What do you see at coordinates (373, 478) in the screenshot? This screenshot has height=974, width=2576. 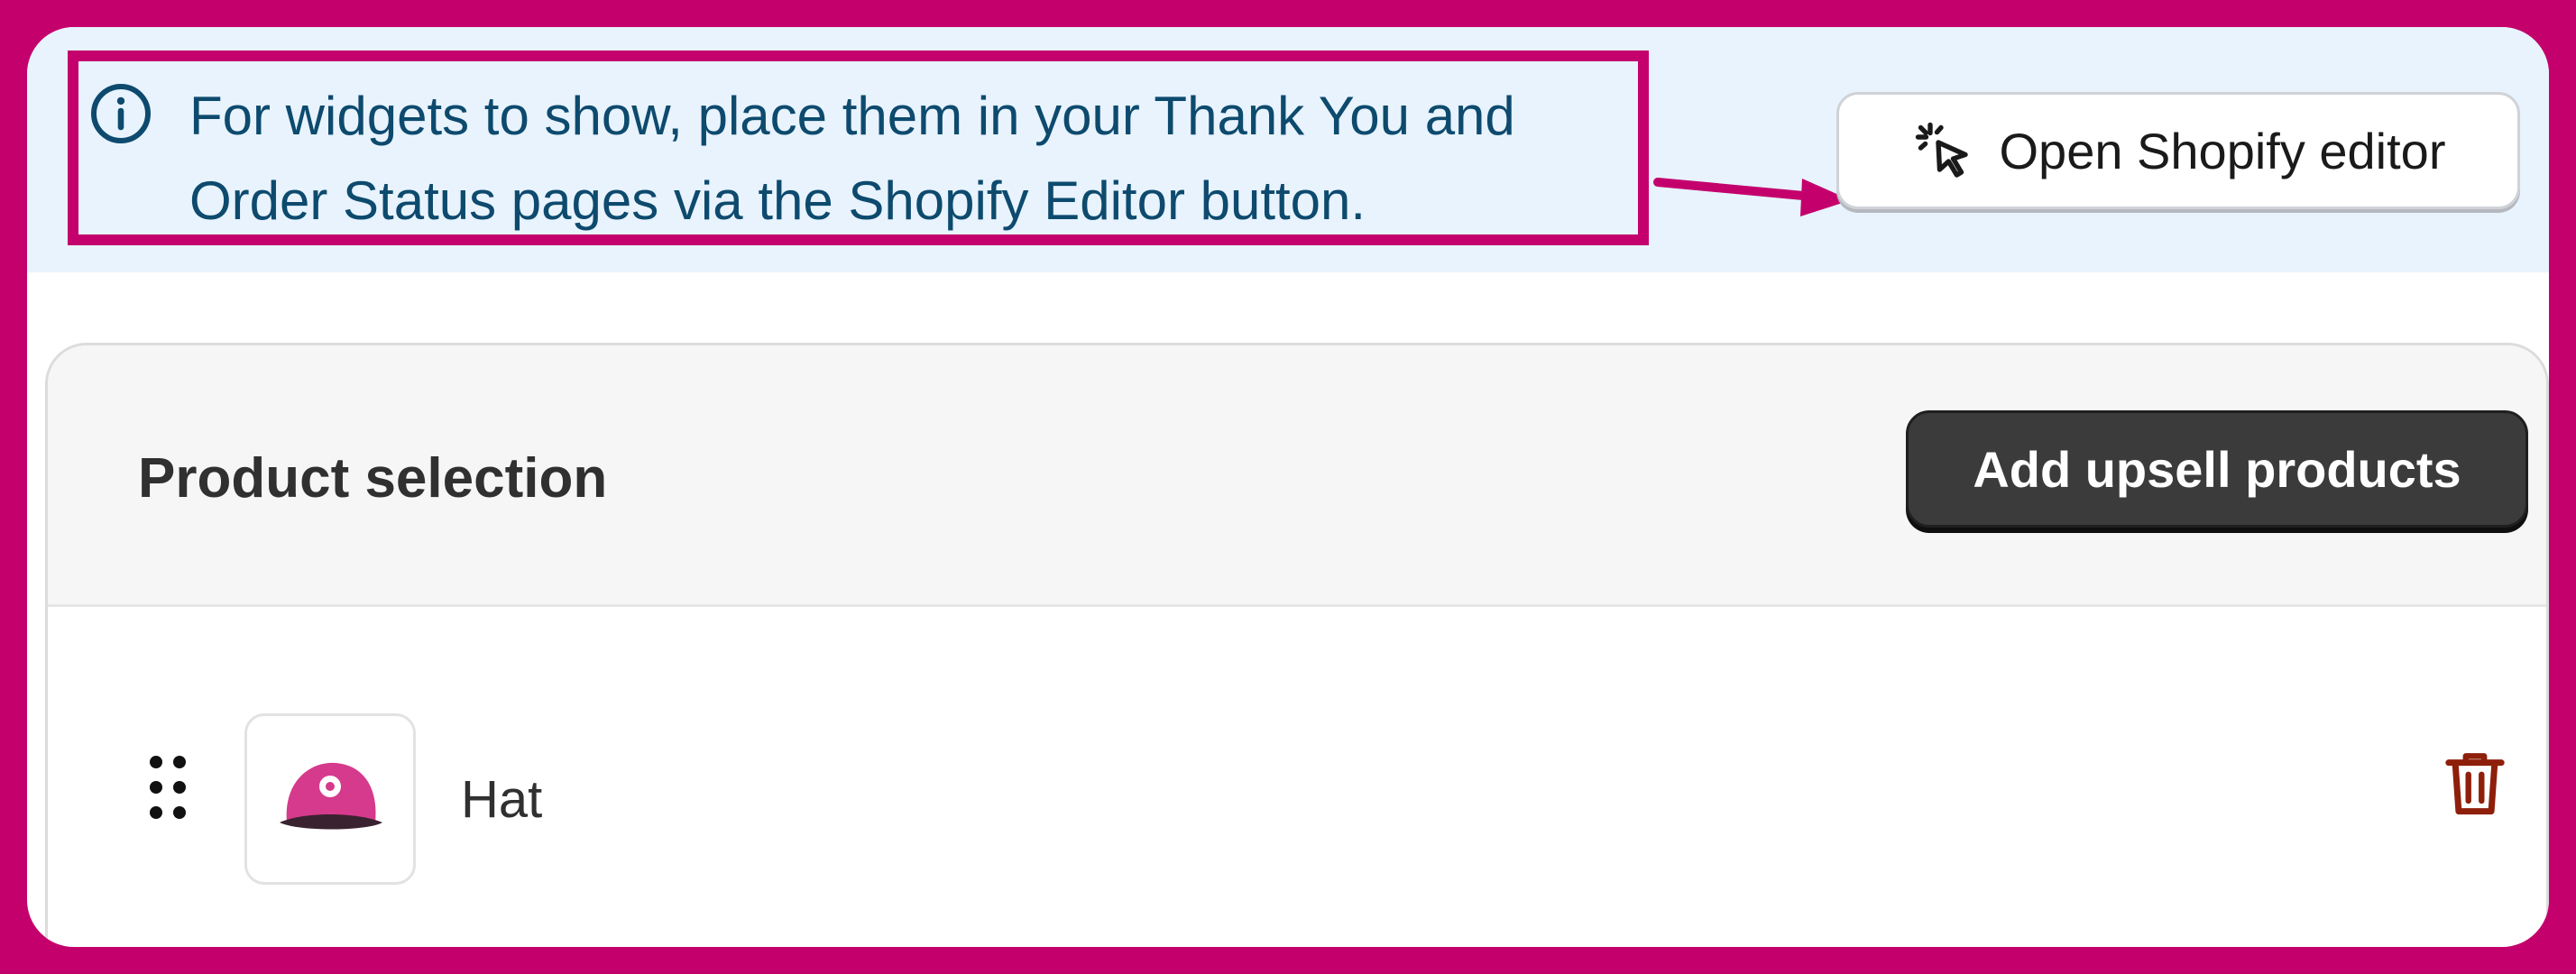 I see `card-title: Product selection` at bounding box center [373, 478].